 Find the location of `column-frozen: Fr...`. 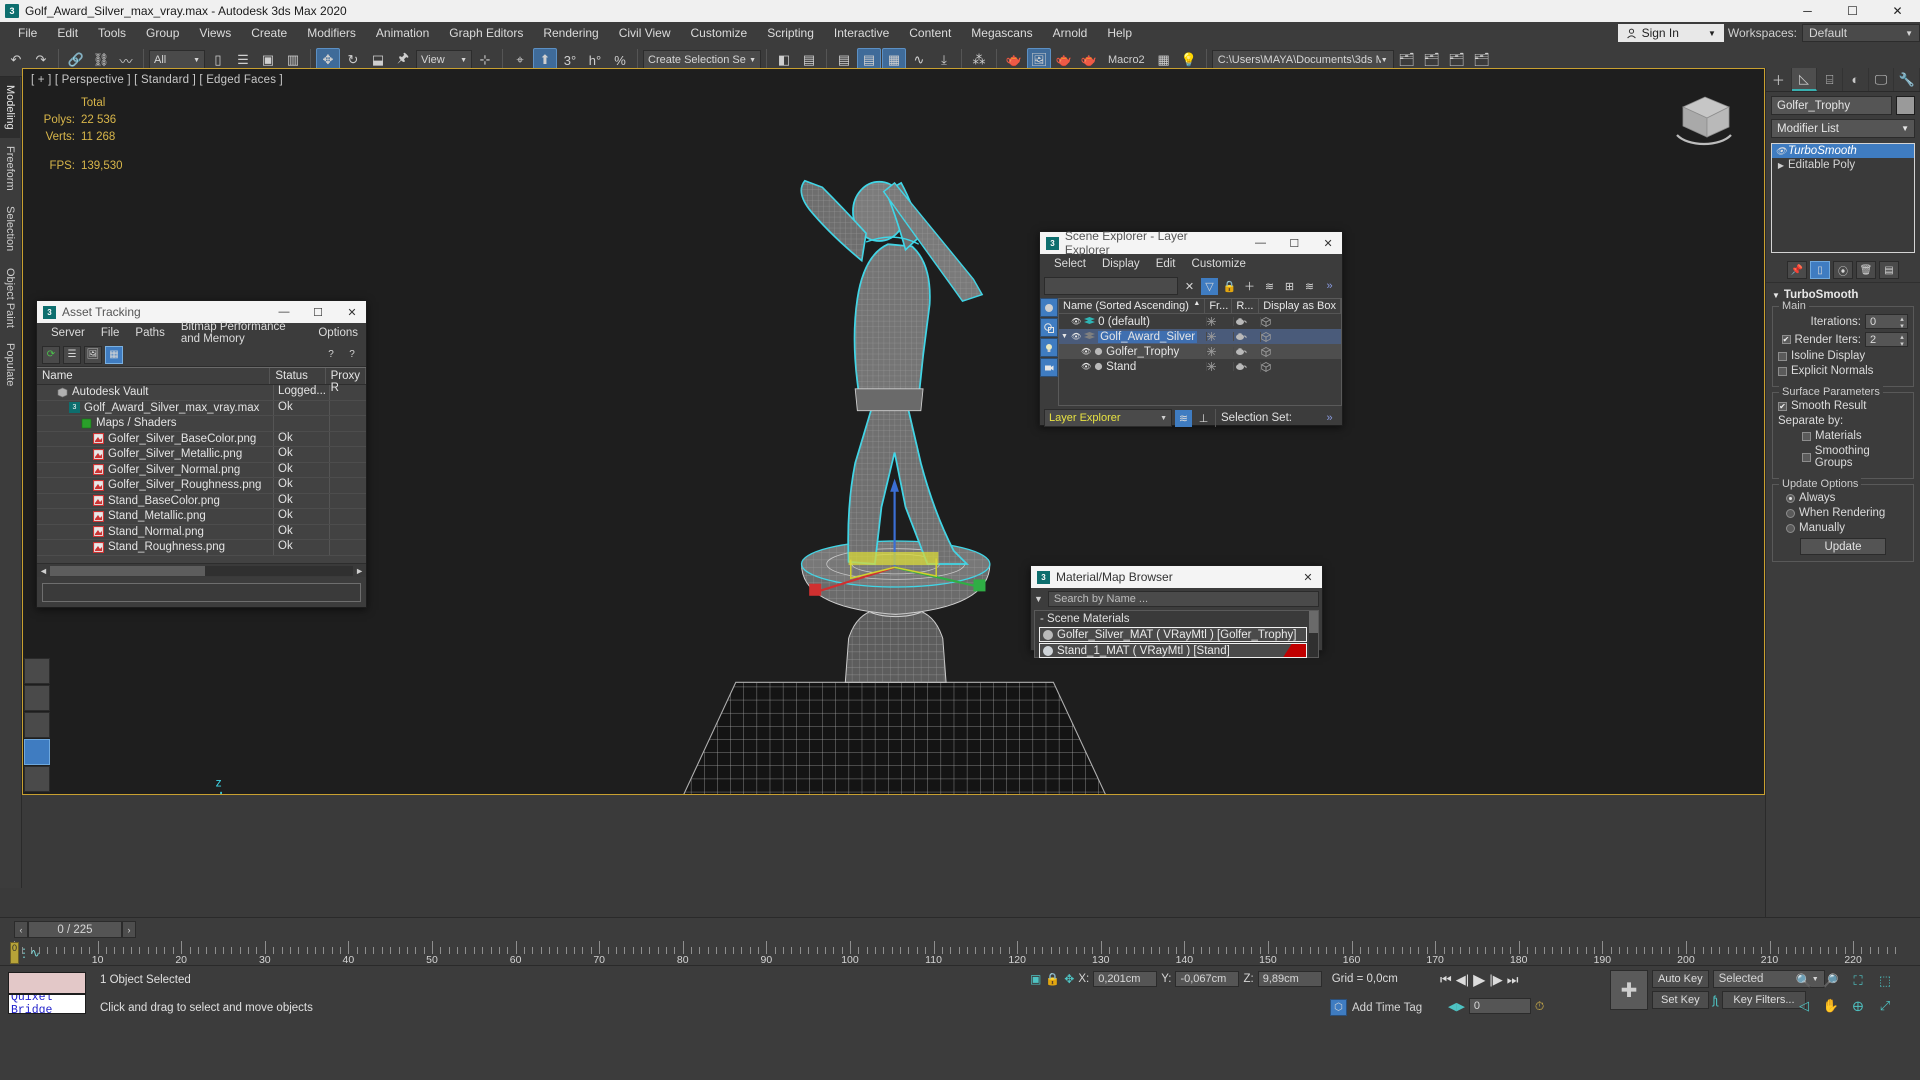

column-frozen: Fr... is located at coordinates (1219, 306).